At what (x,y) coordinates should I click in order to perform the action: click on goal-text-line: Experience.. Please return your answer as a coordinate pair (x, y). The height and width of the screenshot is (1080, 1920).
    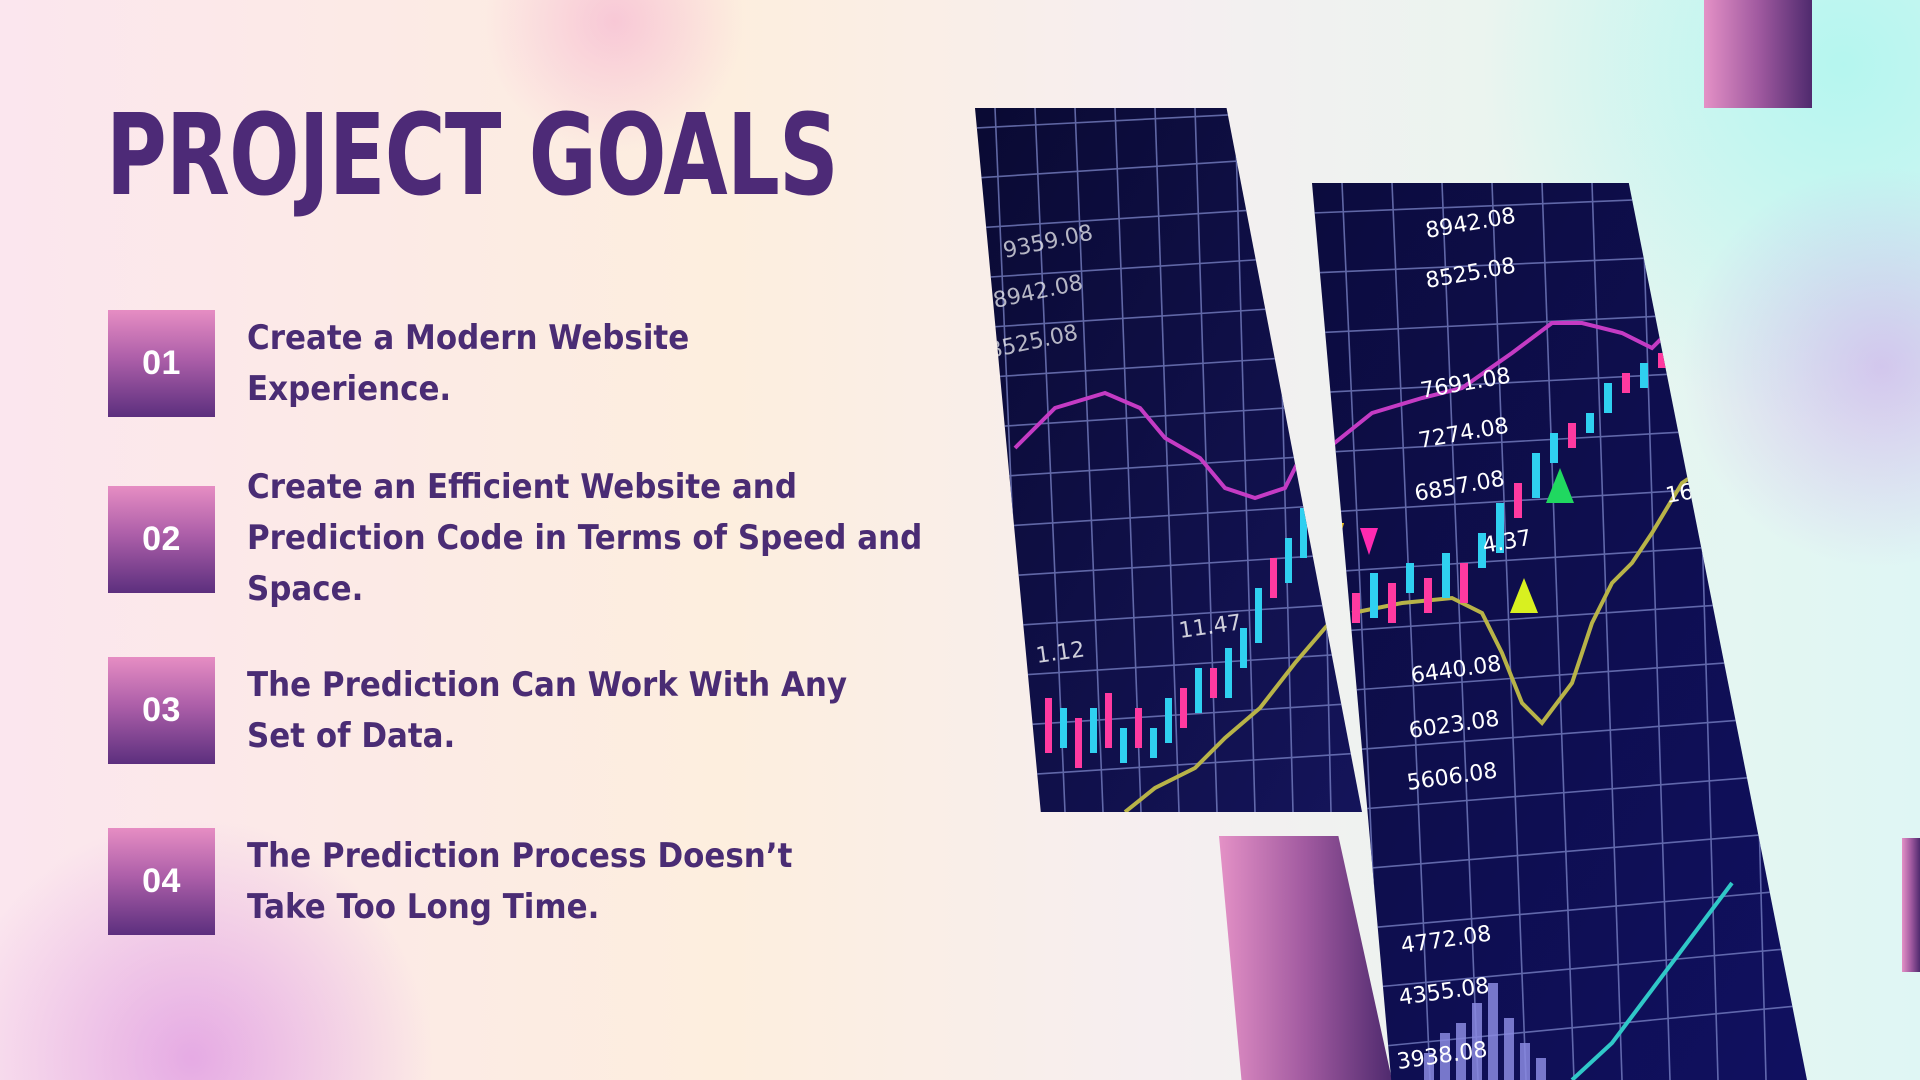
    Looking at the image, I should click on (349, 389).